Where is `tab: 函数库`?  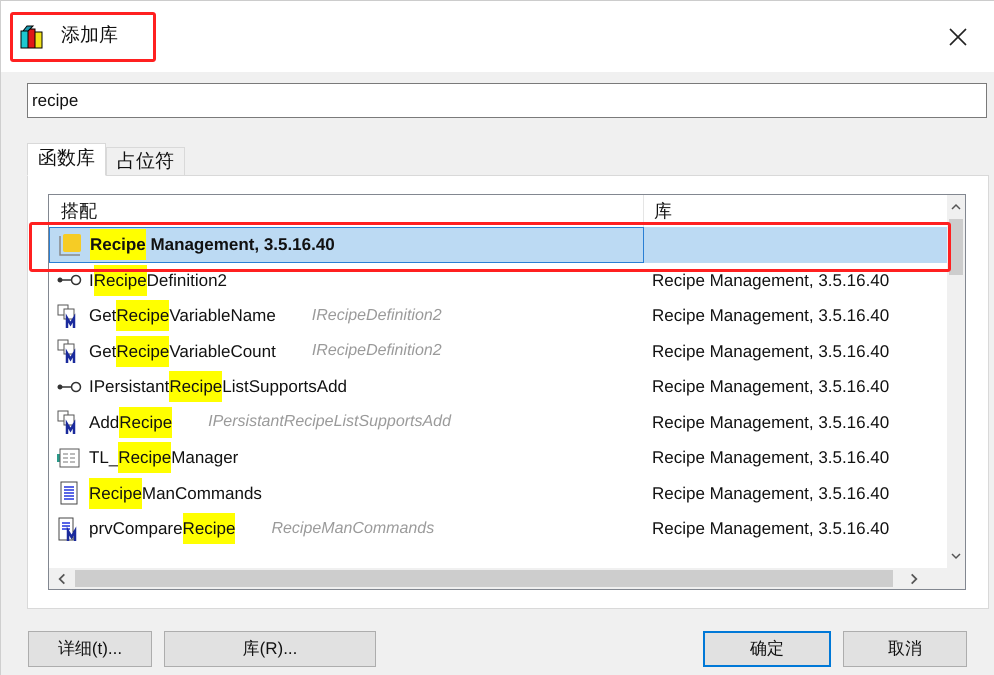 tab: 函数库 is located at coordinates (66, 159).